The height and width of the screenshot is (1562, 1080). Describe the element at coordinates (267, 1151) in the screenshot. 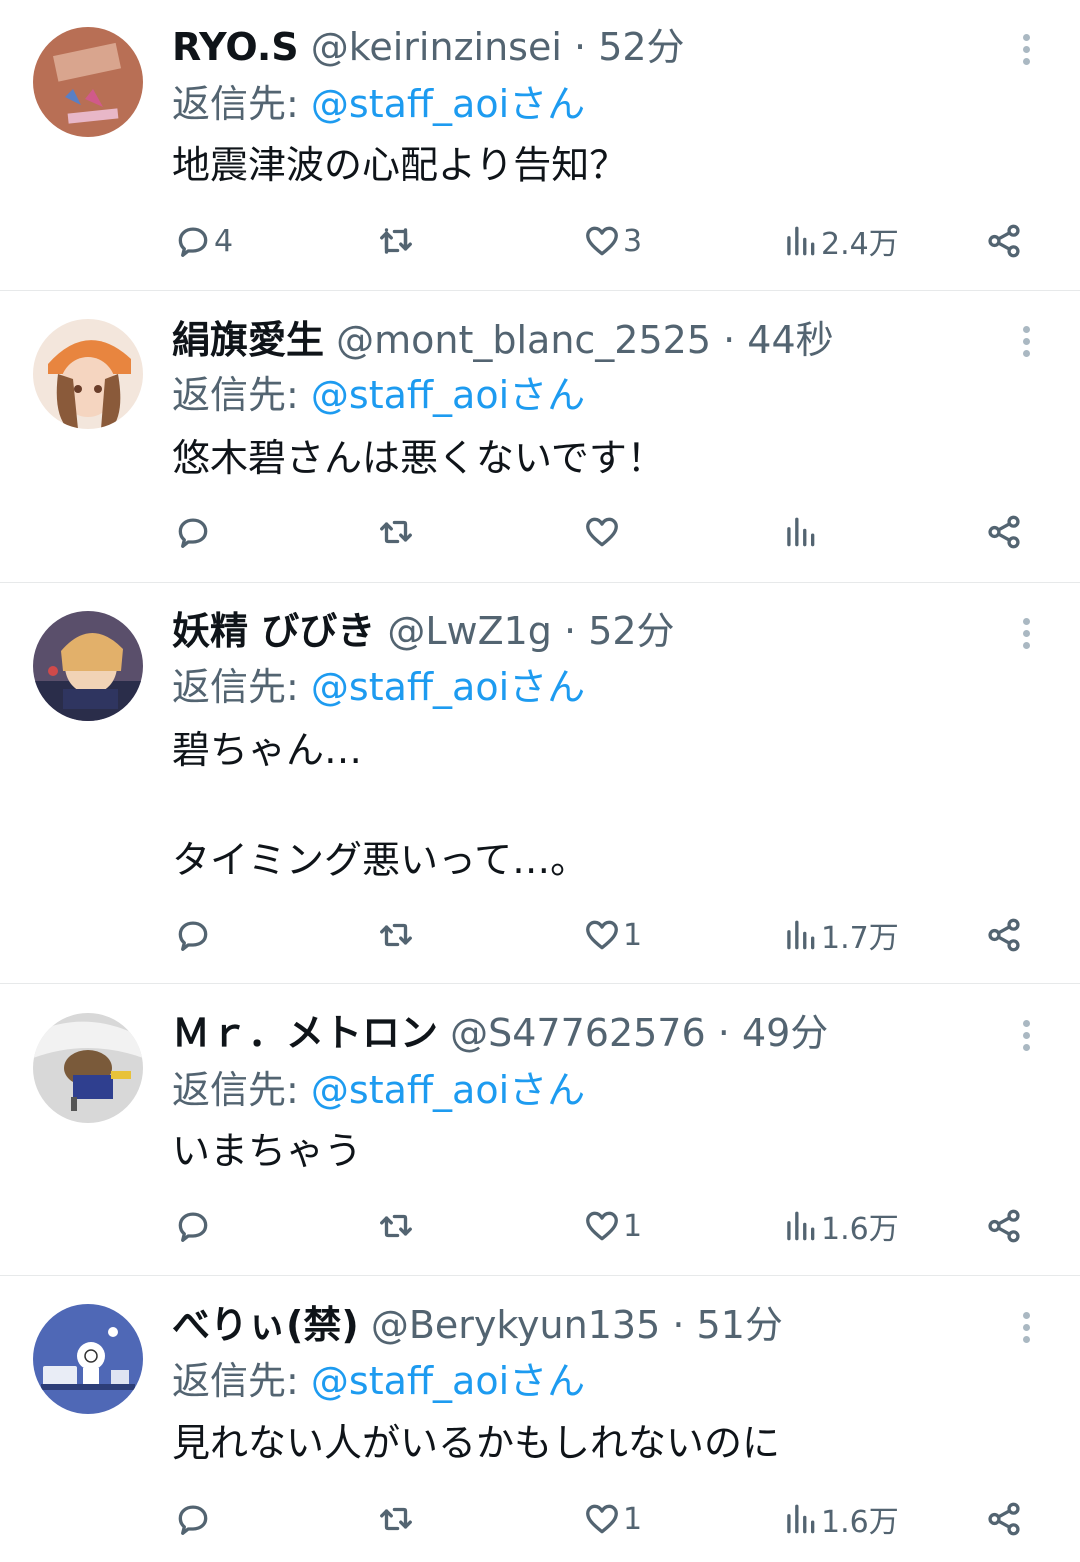

I see `tweet-text: いまちゃう` at that location.